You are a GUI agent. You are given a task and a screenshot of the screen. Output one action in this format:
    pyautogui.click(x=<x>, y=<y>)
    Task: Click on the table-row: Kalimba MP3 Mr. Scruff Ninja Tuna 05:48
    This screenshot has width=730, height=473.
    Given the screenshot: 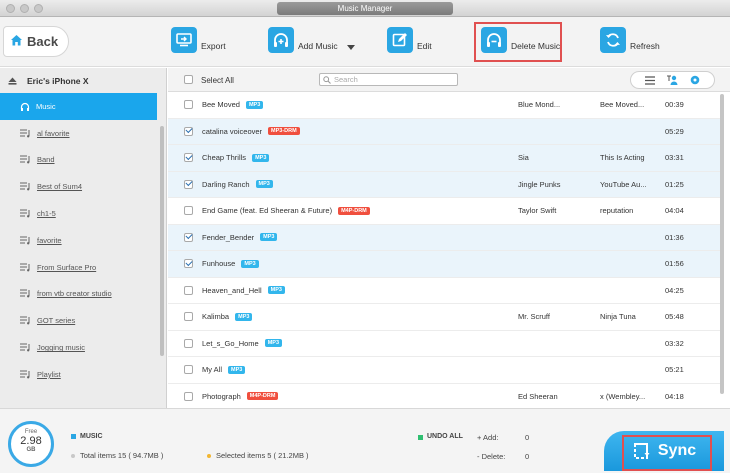 What is the action you would take?
    pyautogui.click(x=444, y=317)
    